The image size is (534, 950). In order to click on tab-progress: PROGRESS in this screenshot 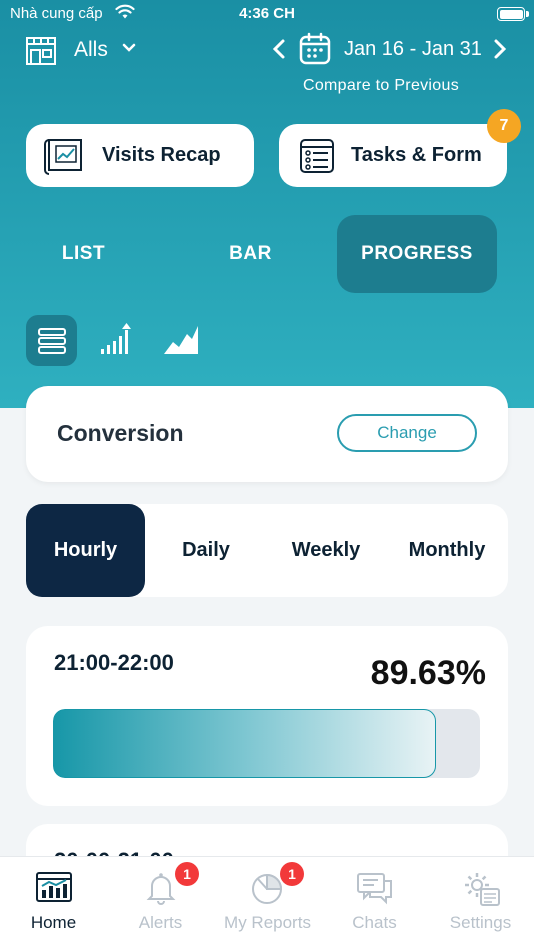, I will do `click(417, 254)`.